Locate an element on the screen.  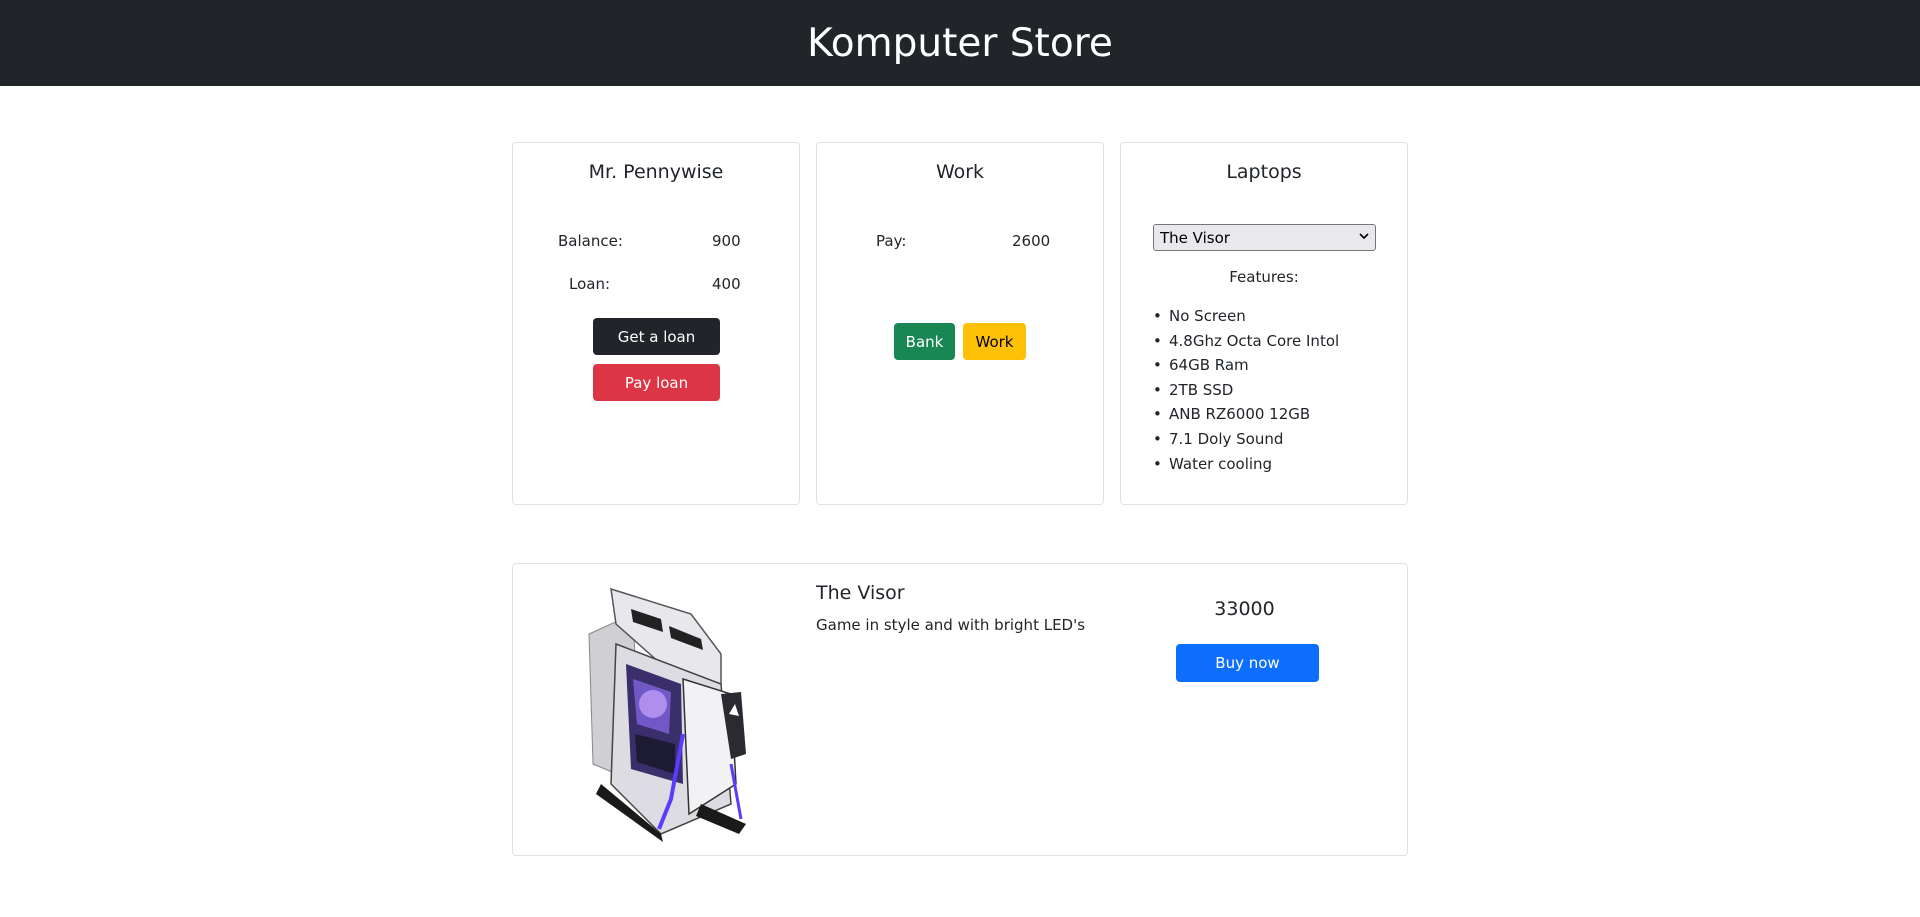
pay-label: Pay: is located at coordinates (891, 241).